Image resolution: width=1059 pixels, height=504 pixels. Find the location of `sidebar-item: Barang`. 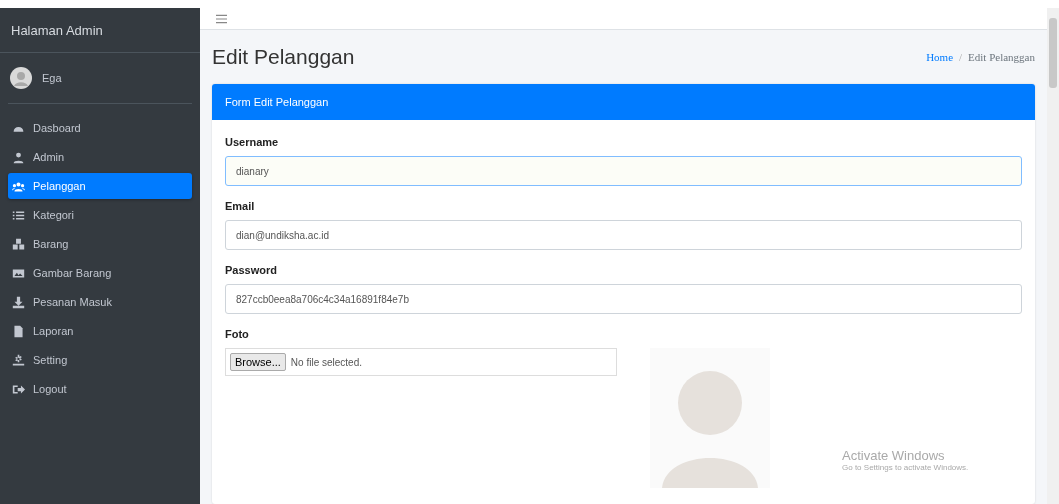

sidebar-item: Barang is located at coordinates (100, 244).